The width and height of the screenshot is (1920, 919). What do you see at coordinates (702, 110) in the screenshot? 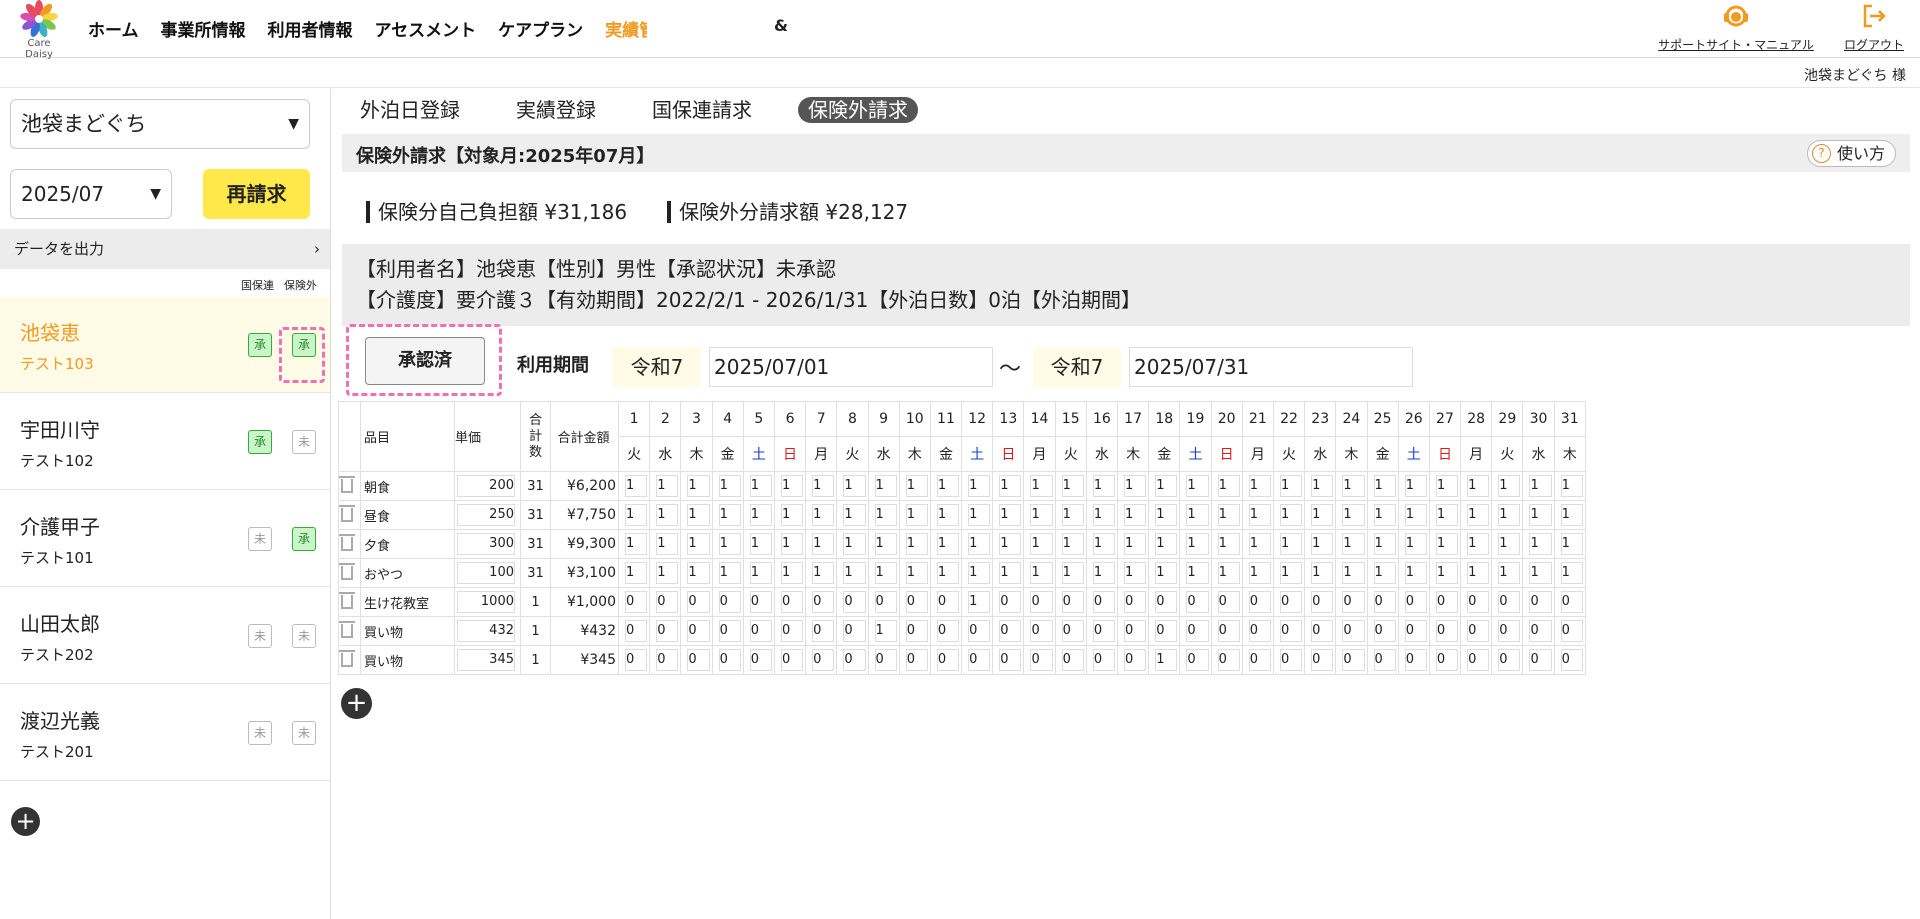
I see `tab-national-billing: 国保連請求` at bounding box center [702, 110].